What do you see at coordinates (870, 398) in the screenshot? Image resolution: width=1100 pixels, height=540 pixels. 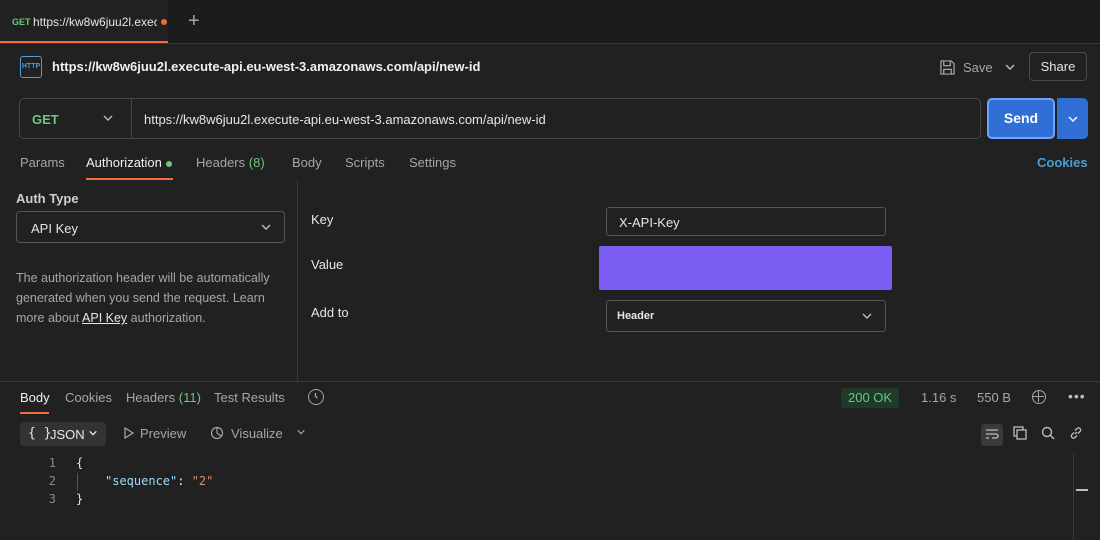 I see `status-badge: 200 OK` at bounding box center [870, 398].